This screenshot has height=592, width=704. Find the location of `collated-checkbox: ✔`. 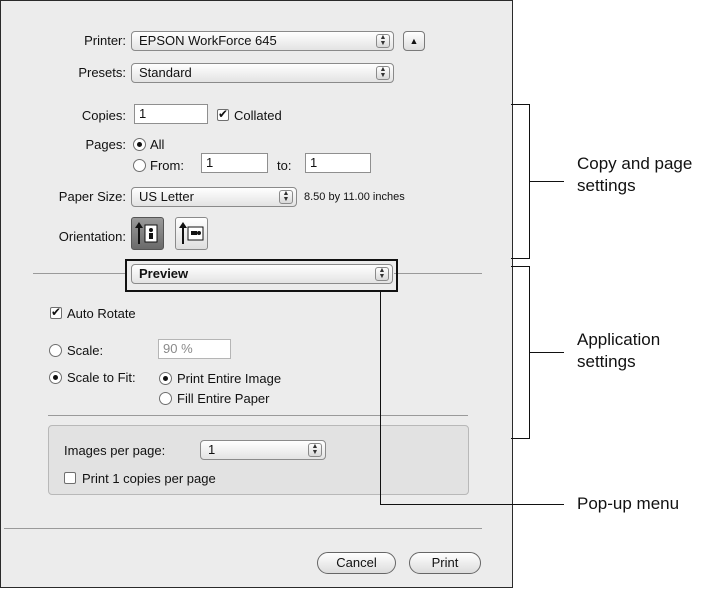

collated-checkbox: ✔ is located at coordinates (223, 114).